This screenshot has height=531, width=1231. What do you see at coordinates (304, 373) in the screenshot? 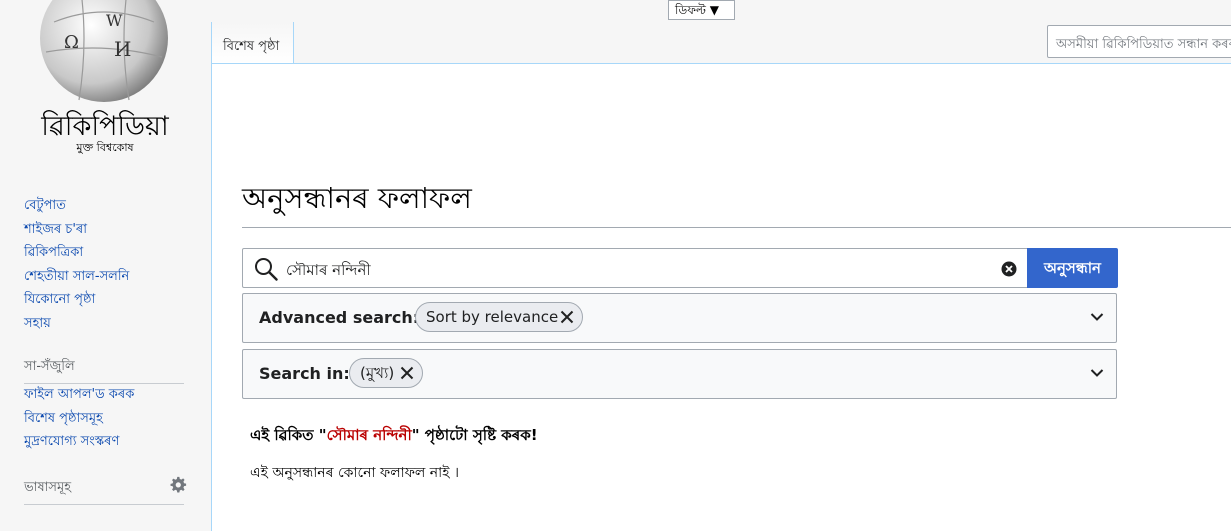
I see `search-in-label: Search in:` at bounding box center [304, 373].